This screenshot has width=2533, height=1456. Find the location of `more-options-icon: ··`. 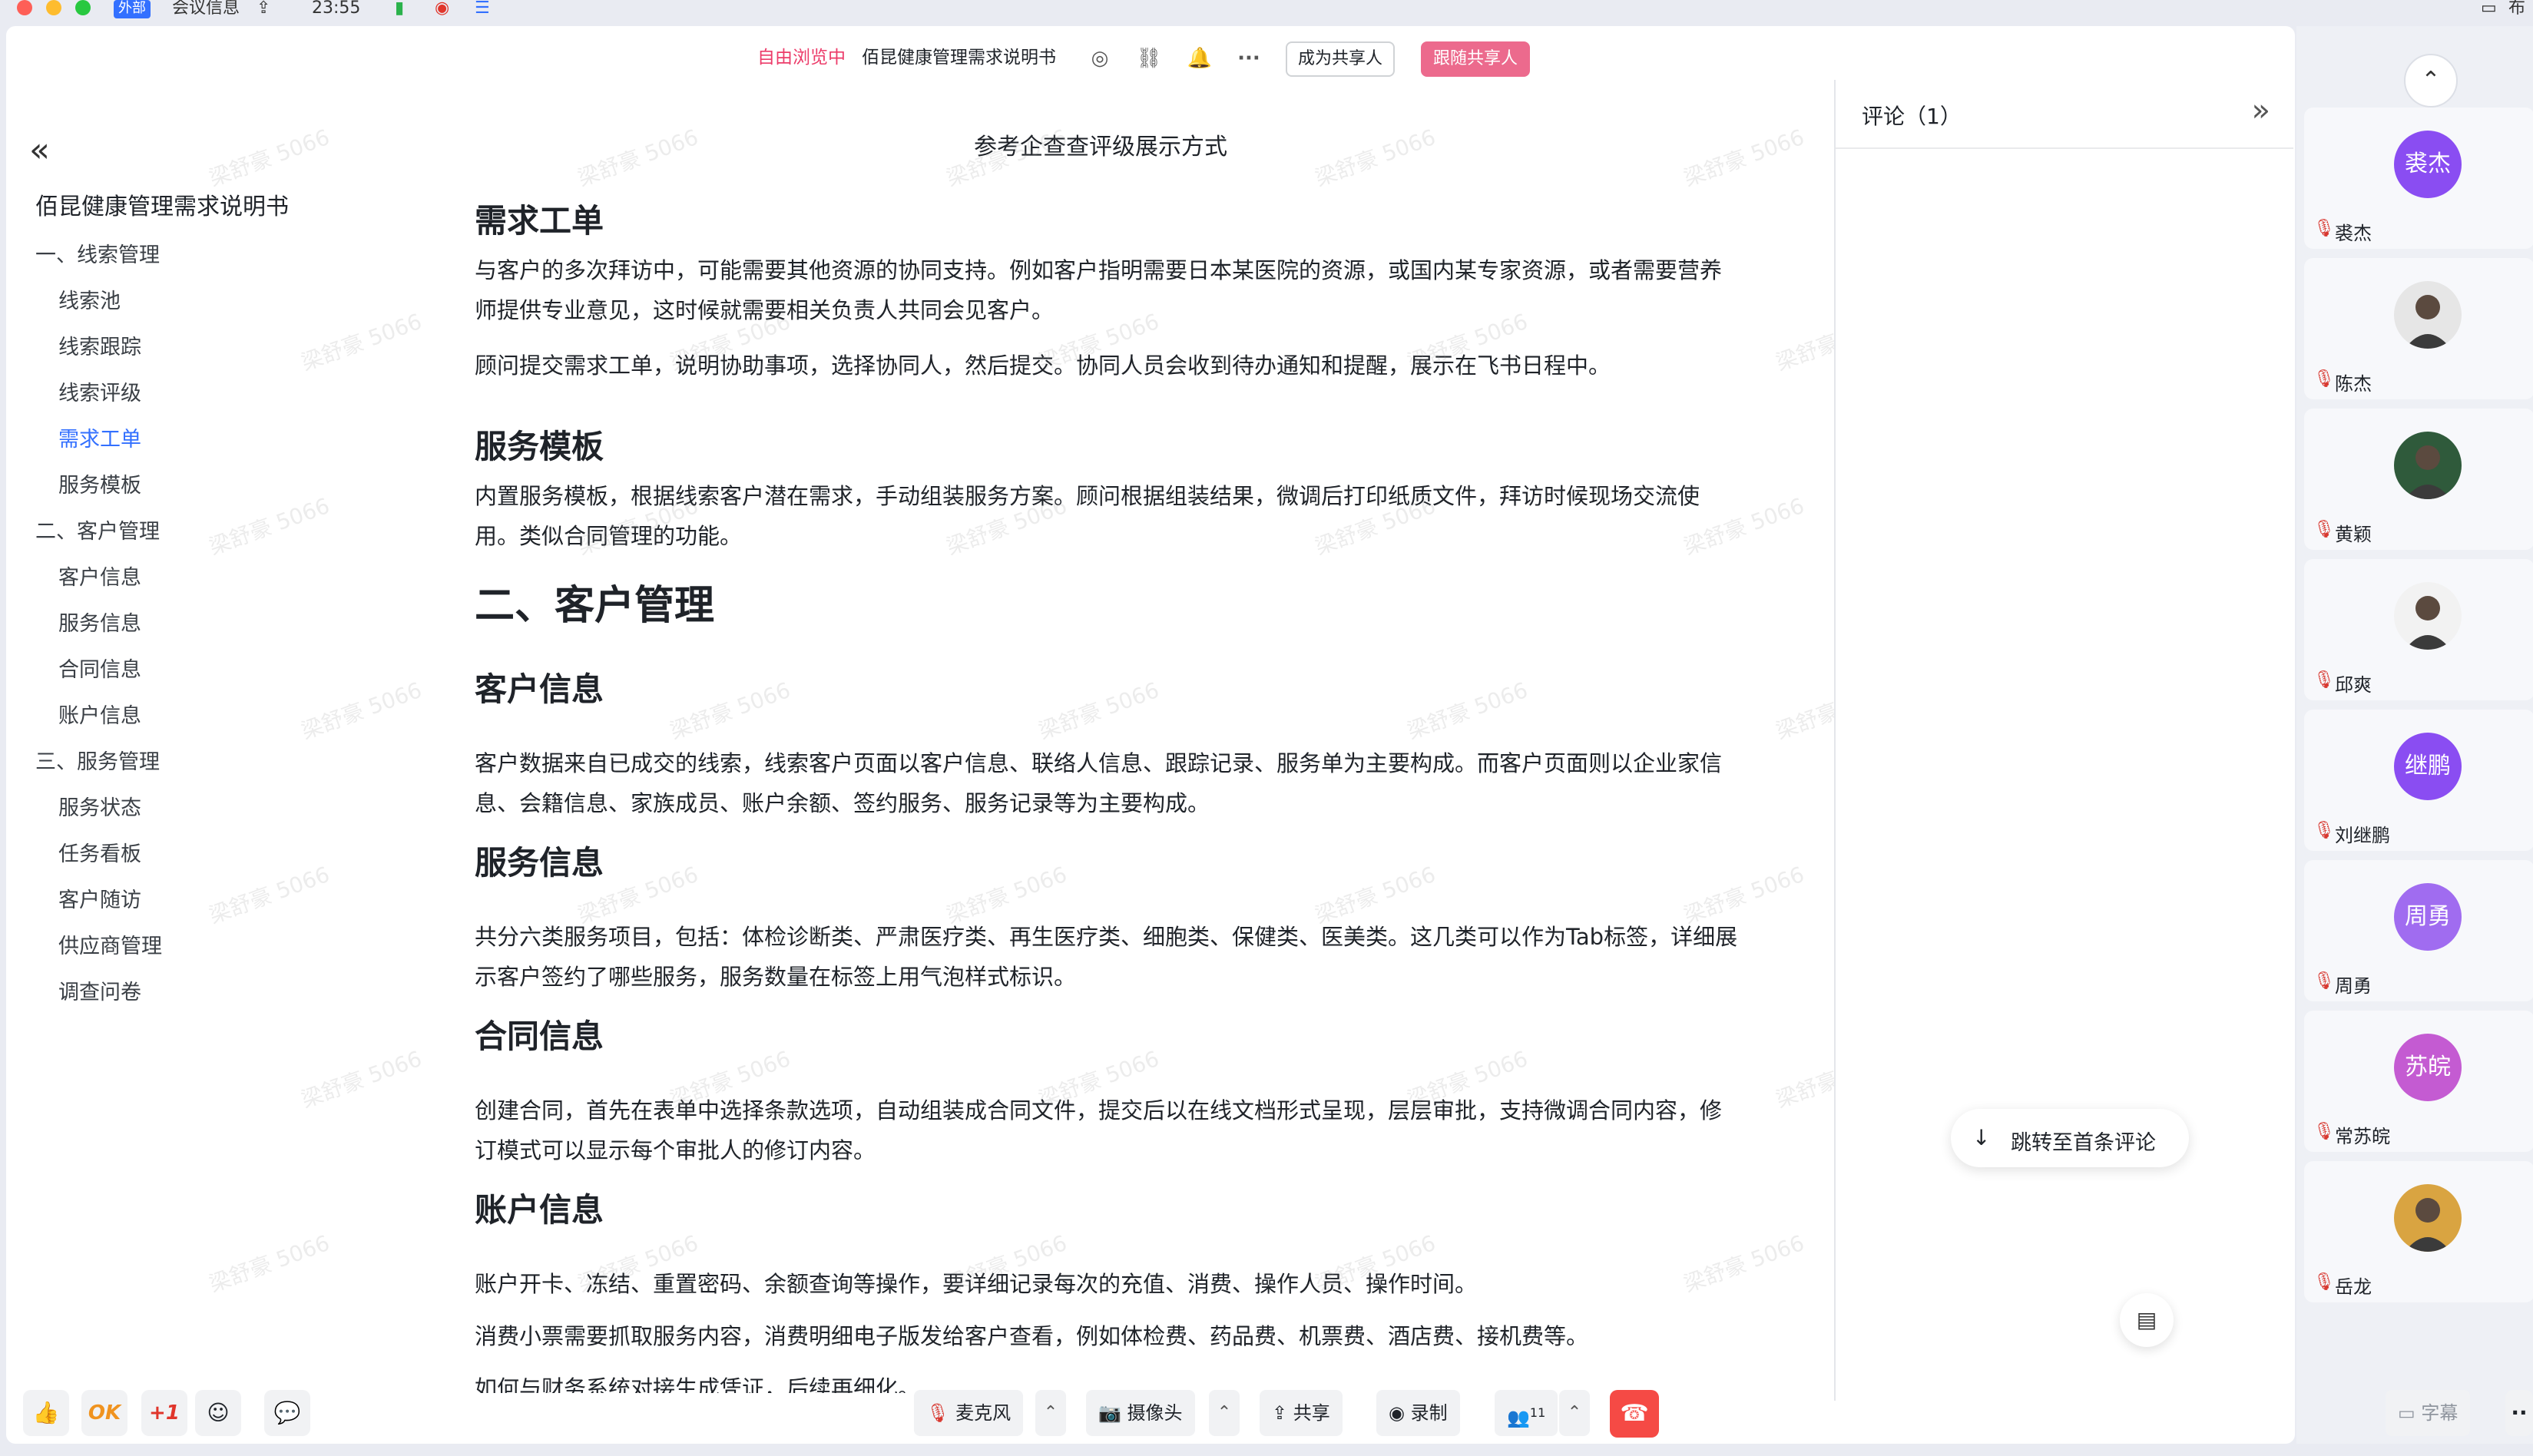

more-options-icon: ·· is located at coordinates (2519, 1413).